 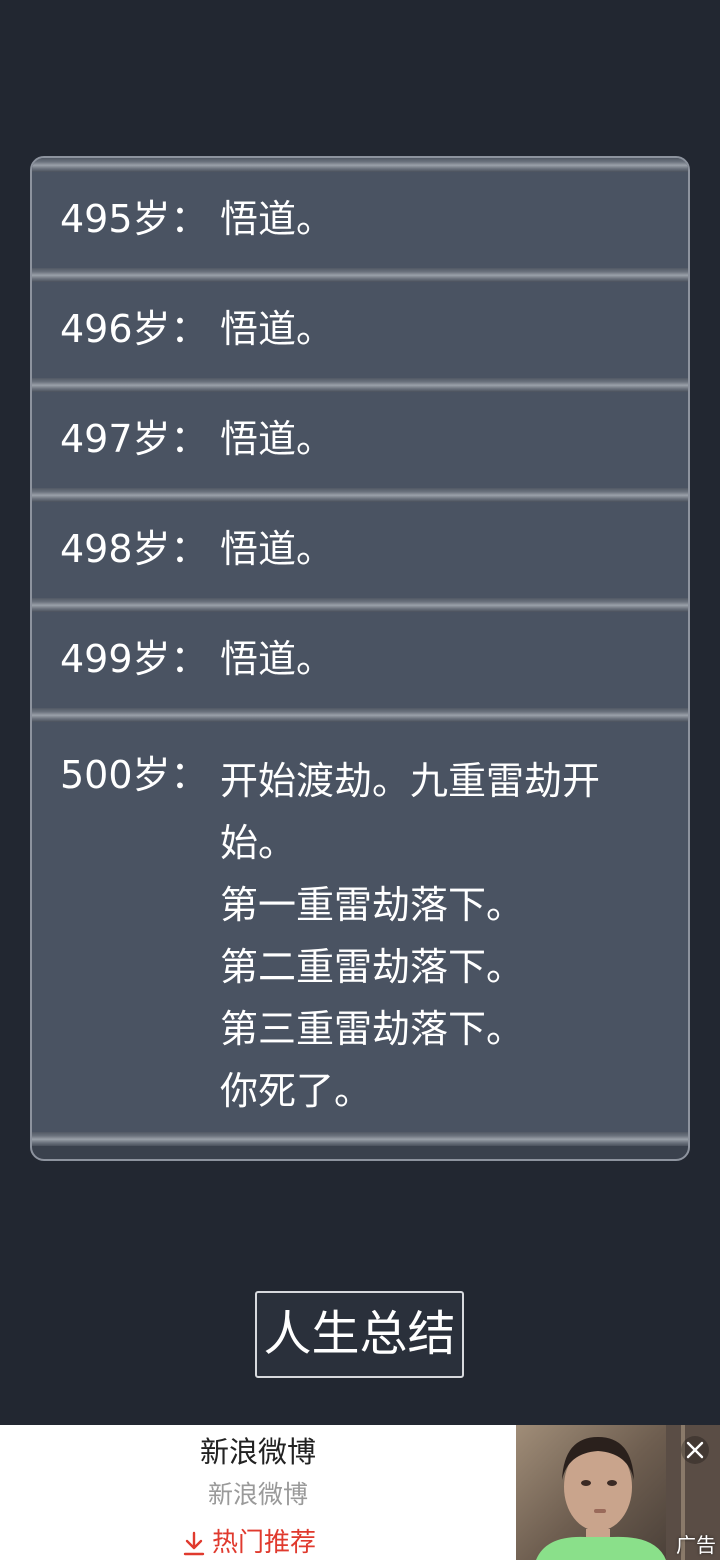 What do you see at coordinates (134, 549) in the screenshot?
I see `entry-age: 498岁：` at bounding box center [134, 549].